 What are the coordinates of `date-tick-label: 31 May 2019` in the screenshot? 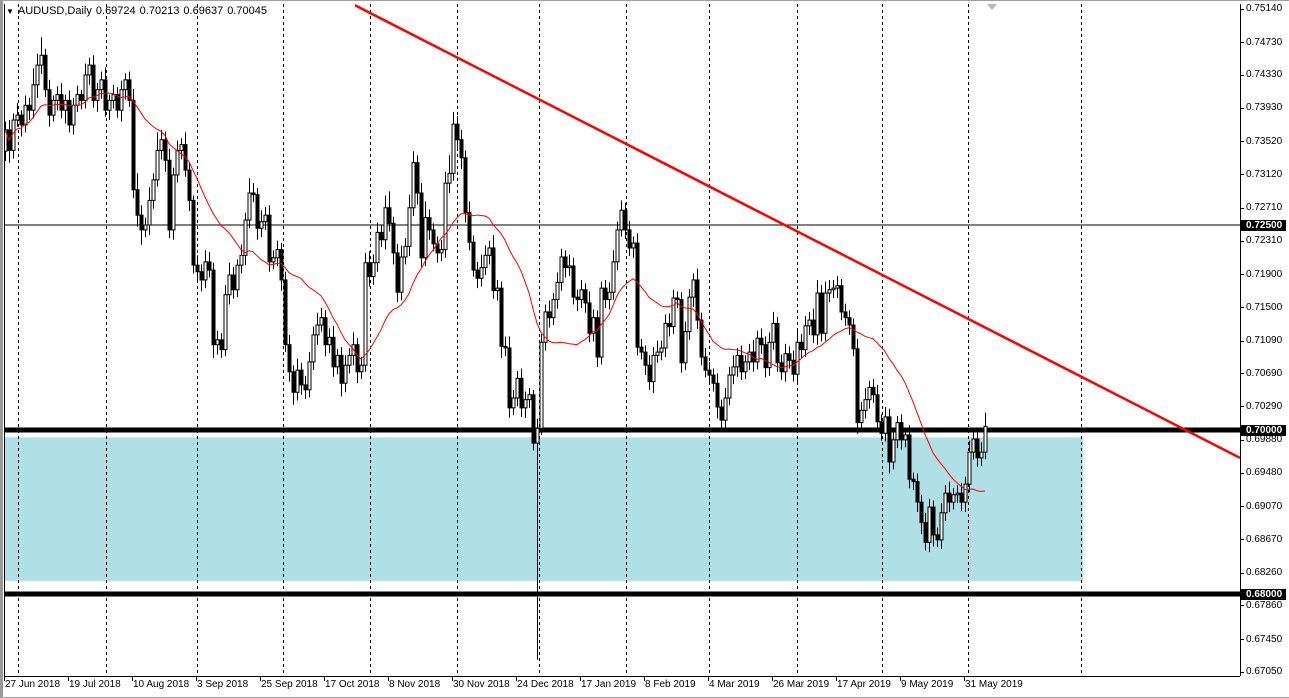 It's located at (994, 684).